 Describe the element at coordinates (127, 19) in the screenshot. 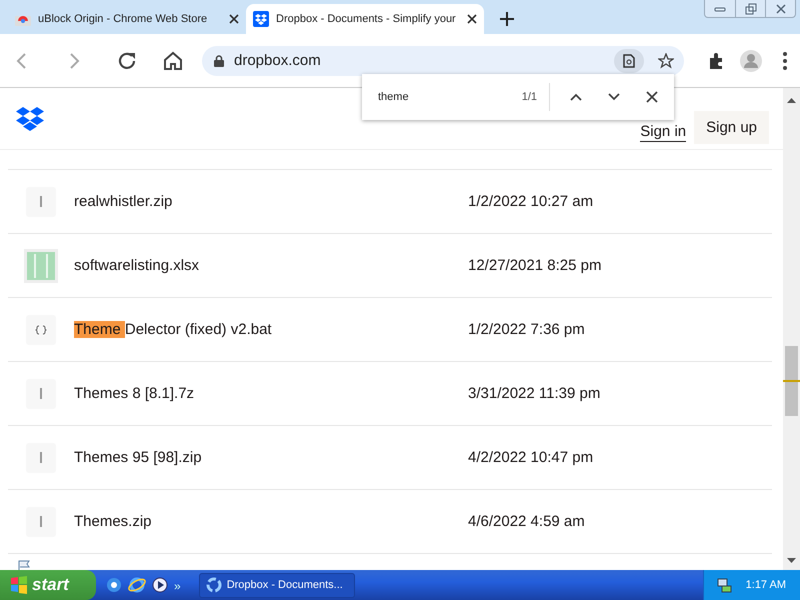

I see `browser-tab: uBlock Origin - Chrome Web Store` at that location.